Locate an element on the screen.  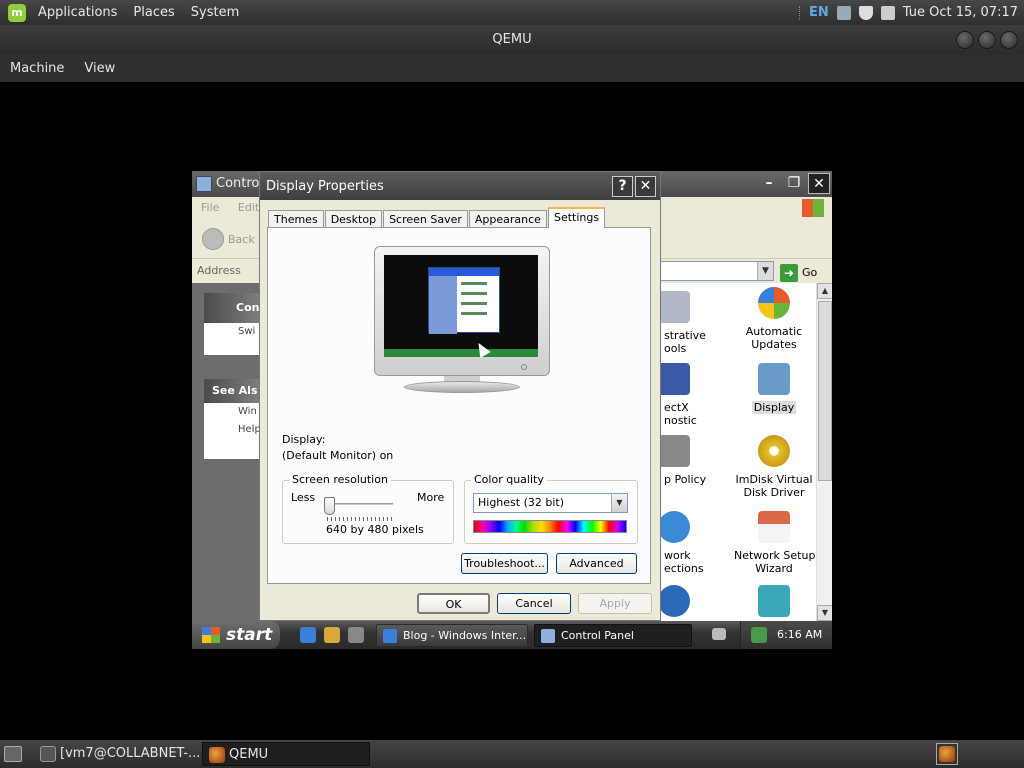
minimize-button is located at coordinates (965, 40).